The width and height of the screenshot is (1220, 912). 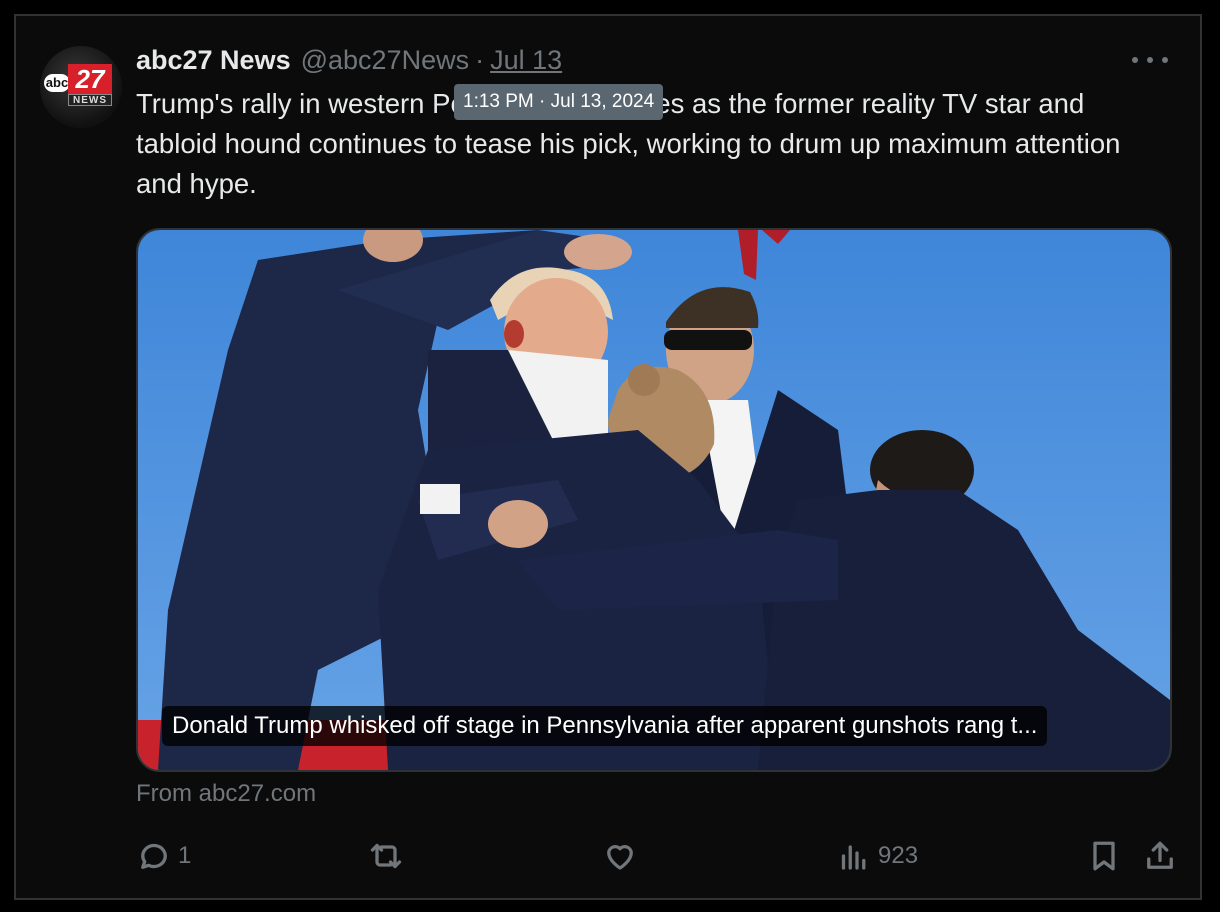 I want to click on timestamp-tooltip: 1:13 PM · Jul 13, 2024, so click(x=559, y=102).